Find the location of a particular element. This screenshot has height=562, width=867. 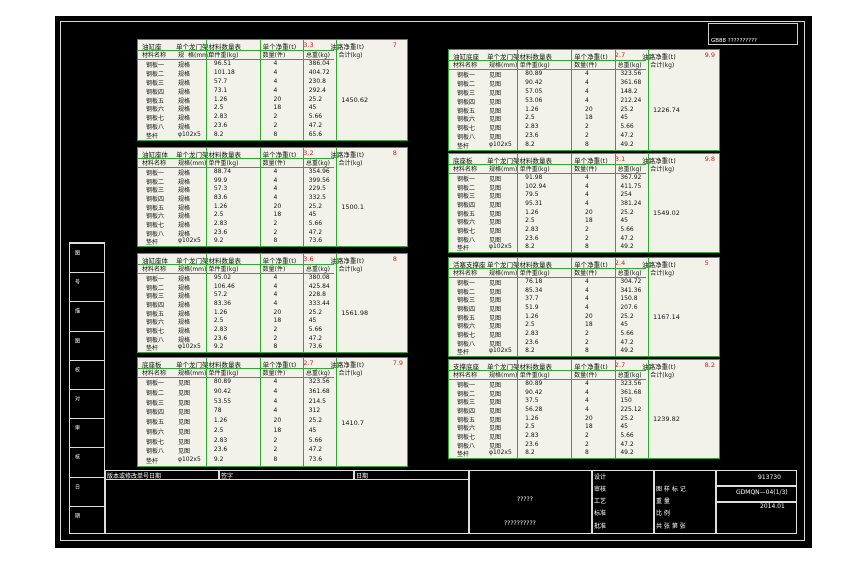

table-cell: 9.2 is located at coordinates (218, 241).